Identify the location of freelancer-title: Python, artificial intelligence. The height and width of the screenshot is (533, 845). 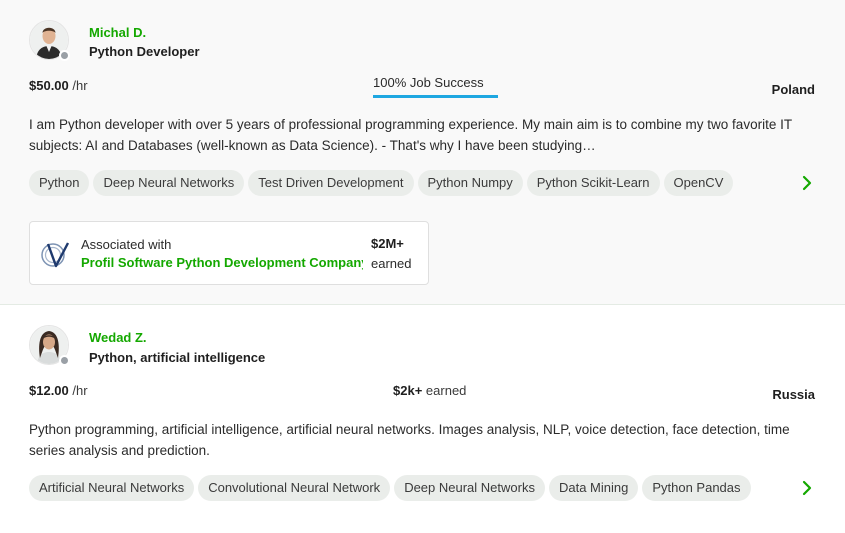
(177, 357).